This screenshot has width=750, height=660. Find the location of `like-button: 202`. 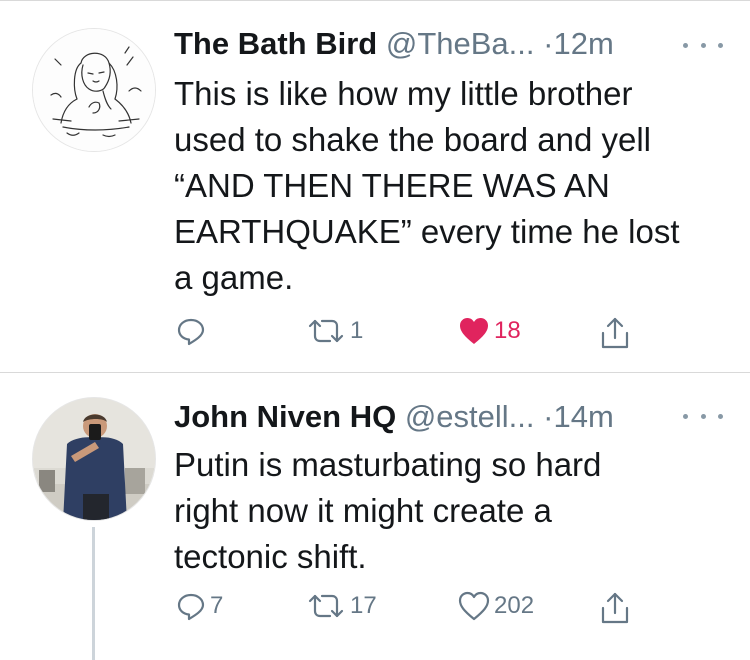

like-button: 202 is located at coordinates (496, 606).